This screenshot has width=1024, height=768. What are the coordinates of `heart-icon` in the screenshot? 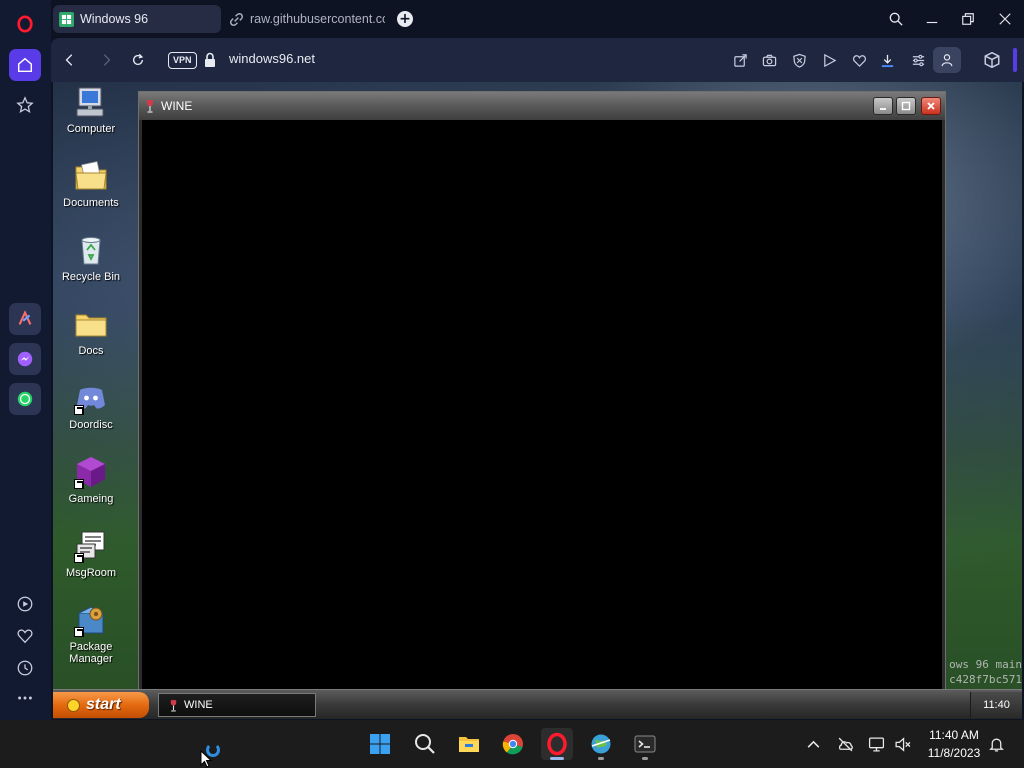 It's located at (25, 636).